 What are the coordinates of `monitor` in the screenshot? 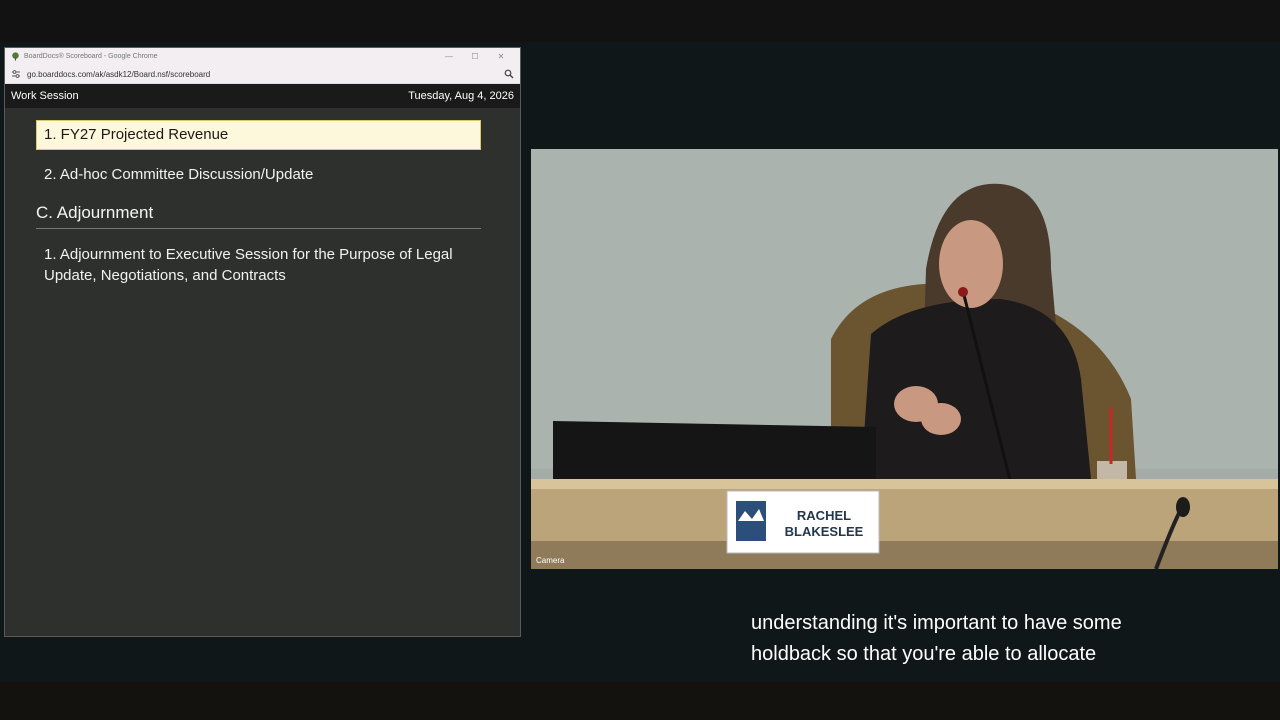 It's located at (714, 450).